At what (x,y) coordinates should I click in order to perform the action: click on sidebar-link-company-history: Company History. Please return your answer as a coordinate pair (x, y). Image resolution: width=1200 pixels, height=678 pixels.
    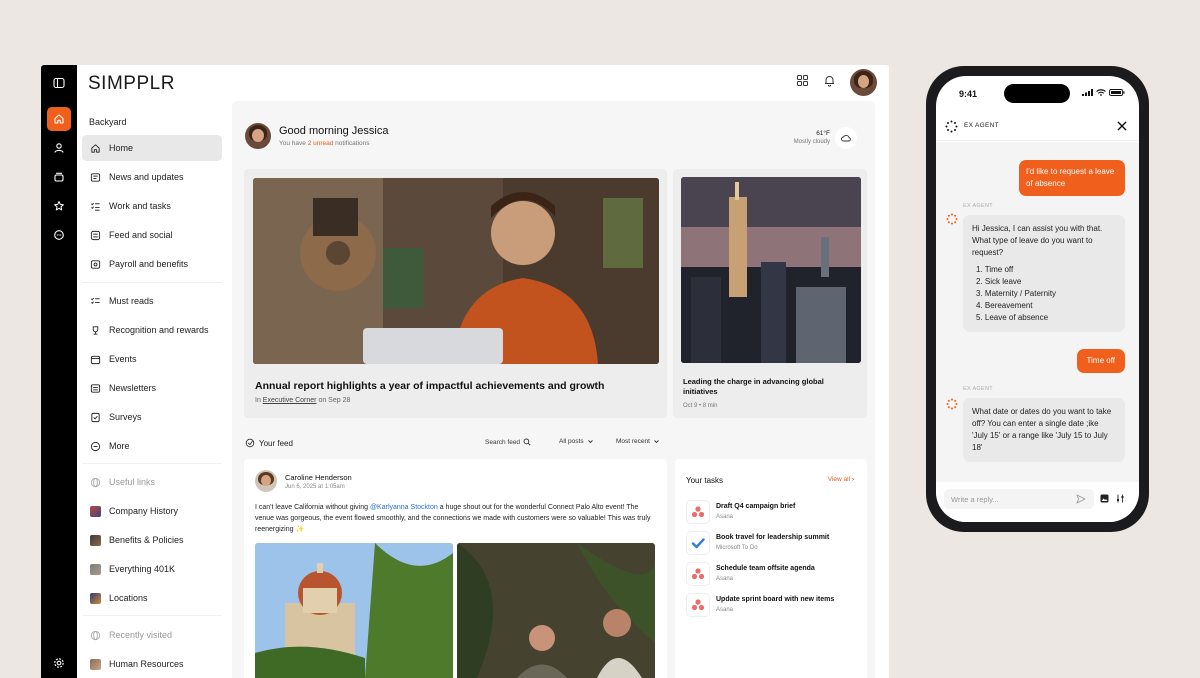
    Looking at the image, I should click on (152, 511).